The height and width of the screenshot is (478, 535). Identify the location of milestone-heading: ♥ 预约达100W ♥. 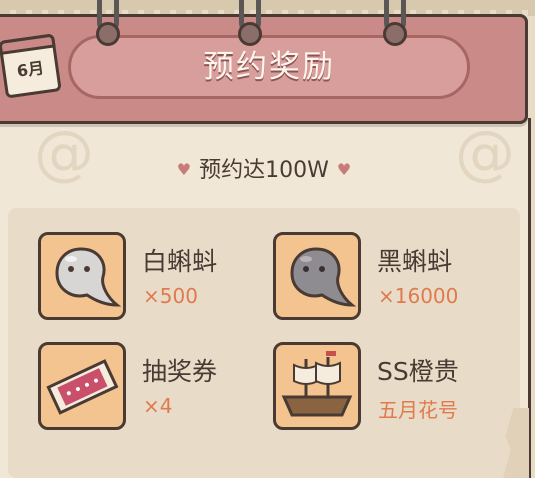
(264, 168).